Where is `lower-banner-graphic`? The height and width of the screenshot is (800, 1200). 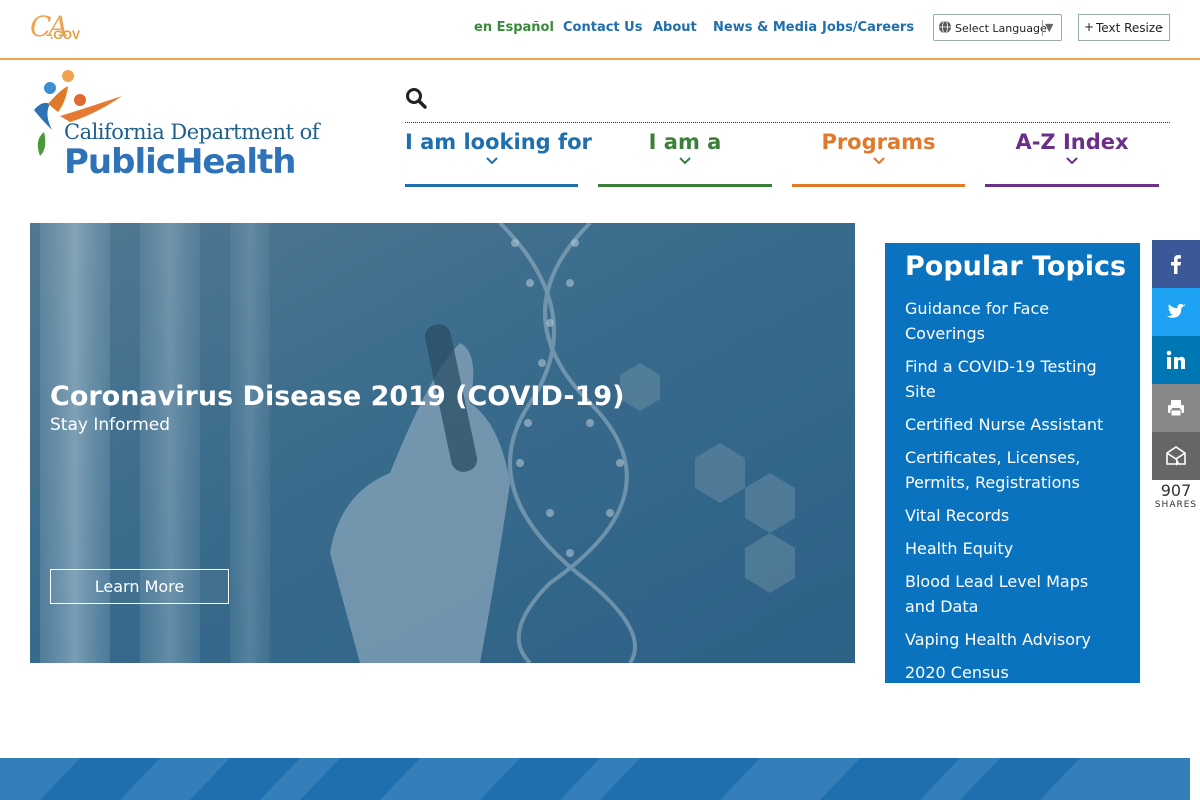 lower-banner-graphic is located at coordinates (595, 779).